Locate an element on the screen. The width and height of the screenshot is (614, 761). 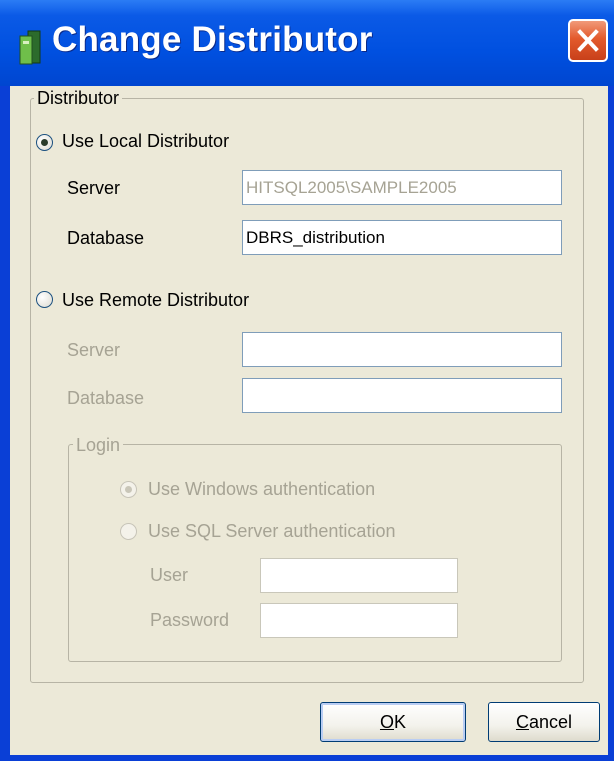
password-label: Password is located at coordinates (190, 620).